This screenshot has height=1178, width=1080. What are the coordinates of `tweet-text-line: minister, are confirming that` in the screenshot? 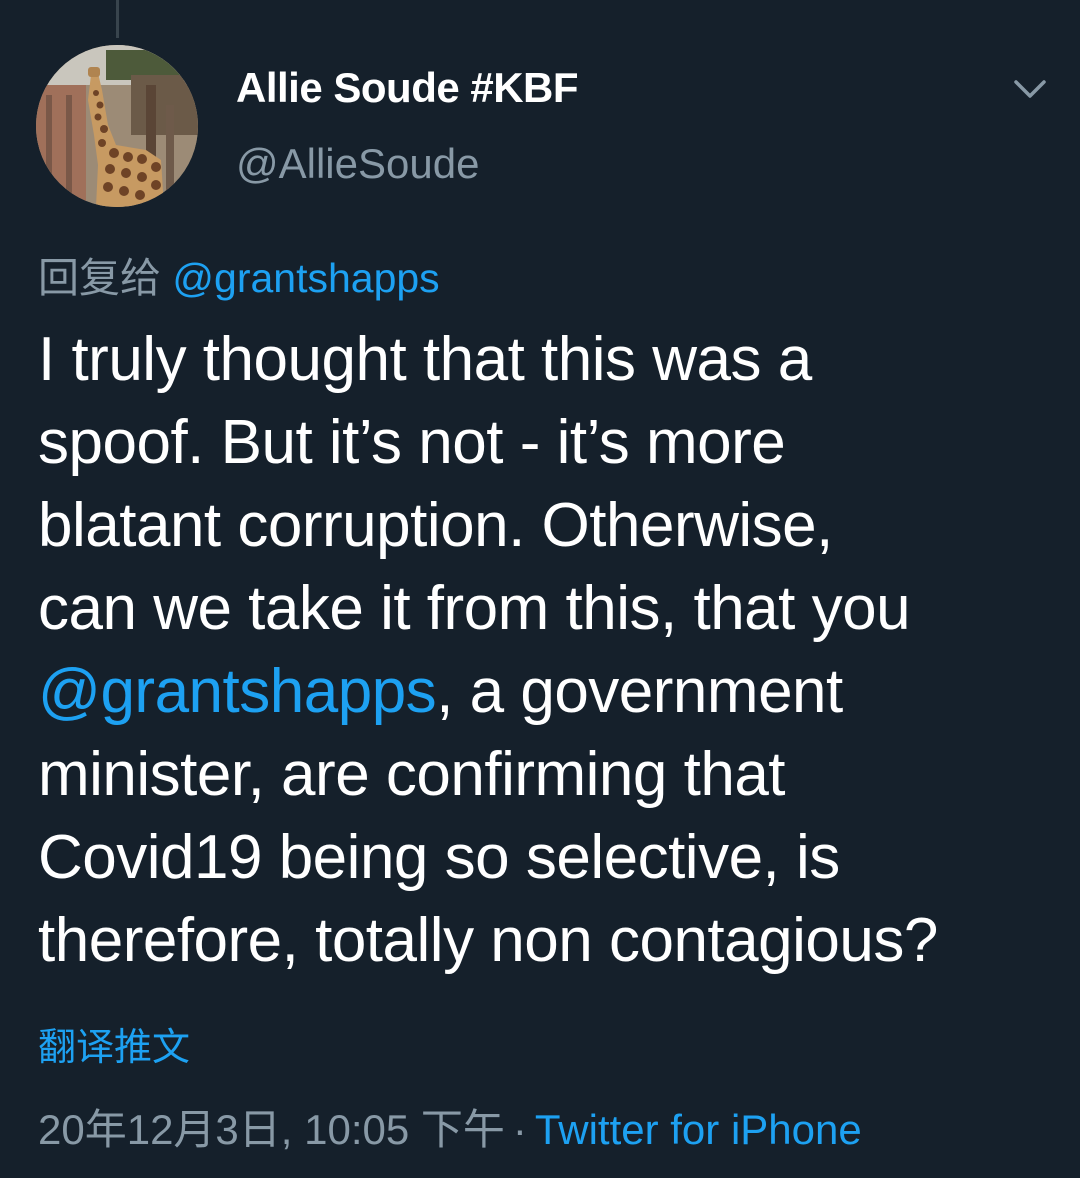 It's located at (412, 774).